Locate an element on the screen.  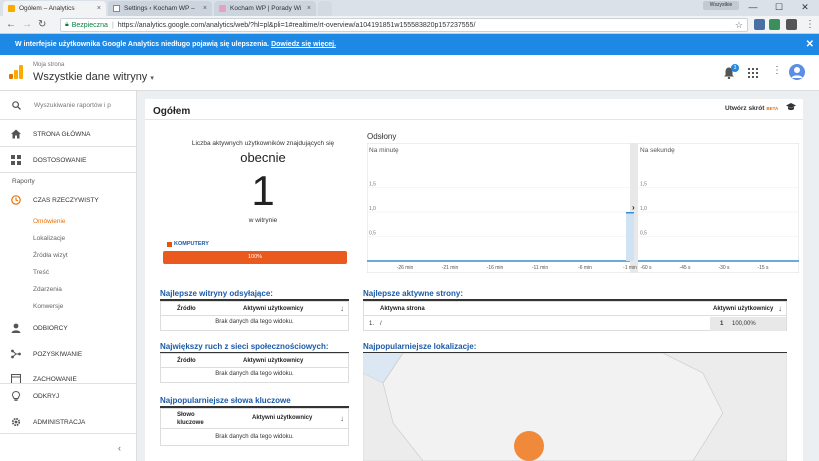
location-marker is located at coordinates (529, 446).